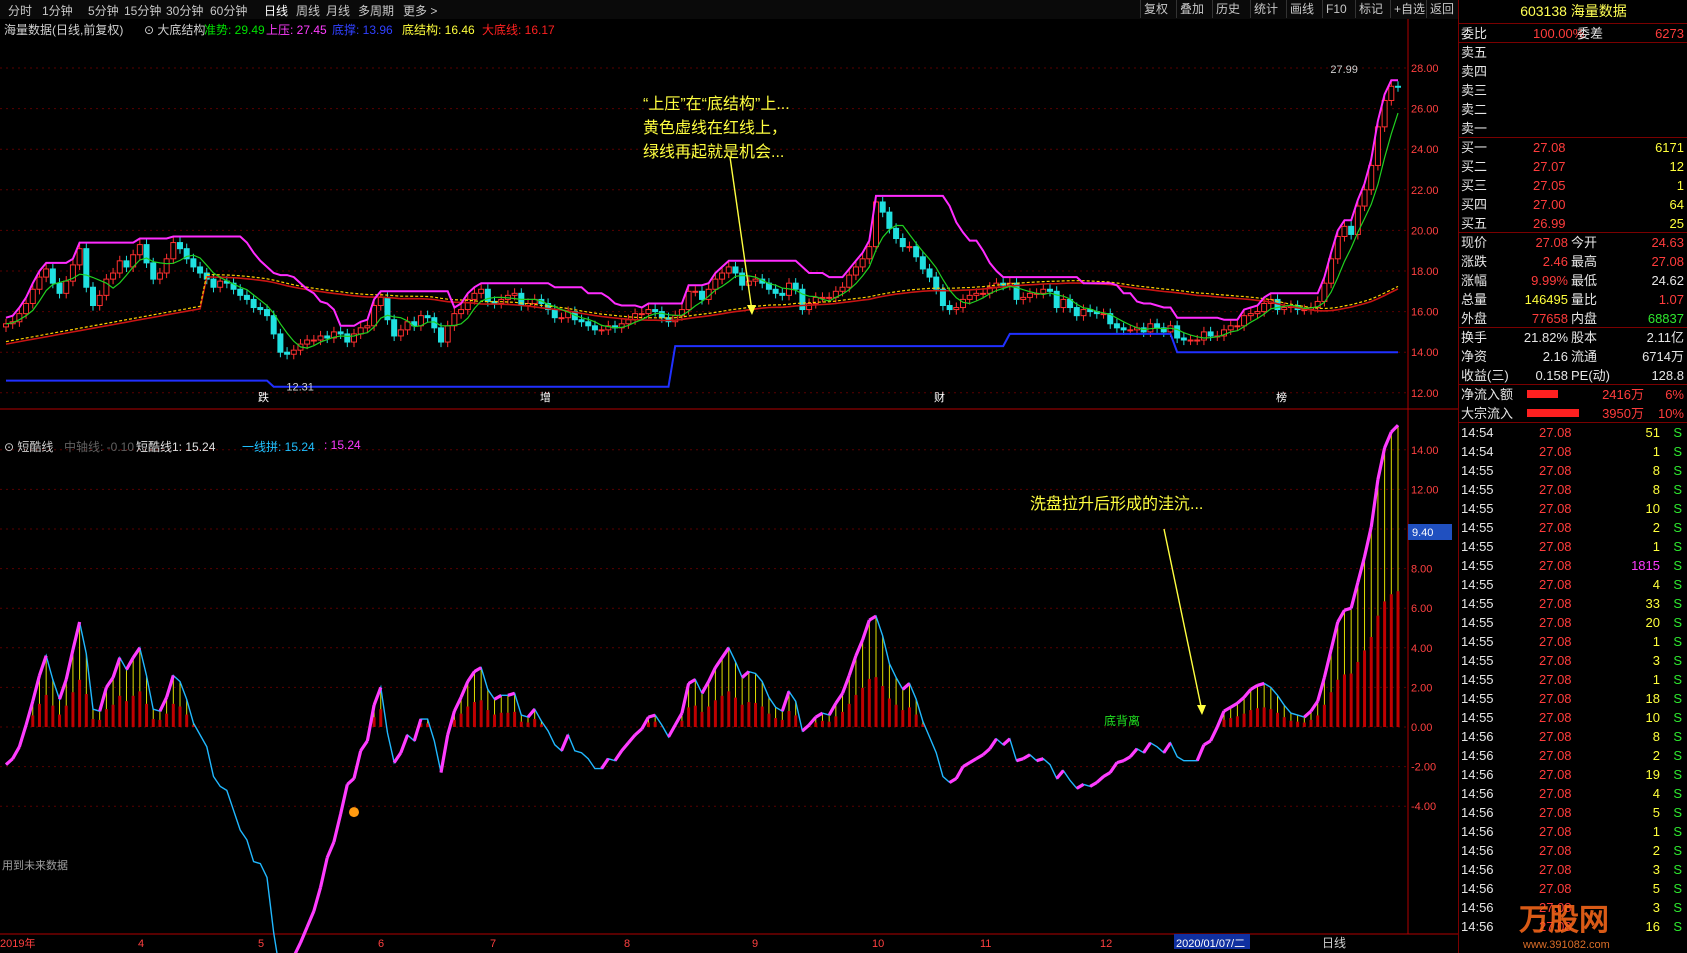 This screenshot has width=1687, height=953. I want to click on period-10: 更多 >, so click(420, 10).